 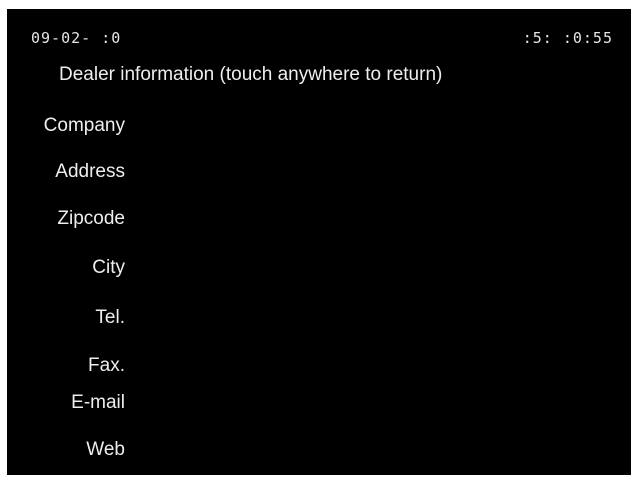 What do you see at coordinates (90, 171) in the screenshot?
I see `field-label-address: Address` at bounding box center [90, 171].